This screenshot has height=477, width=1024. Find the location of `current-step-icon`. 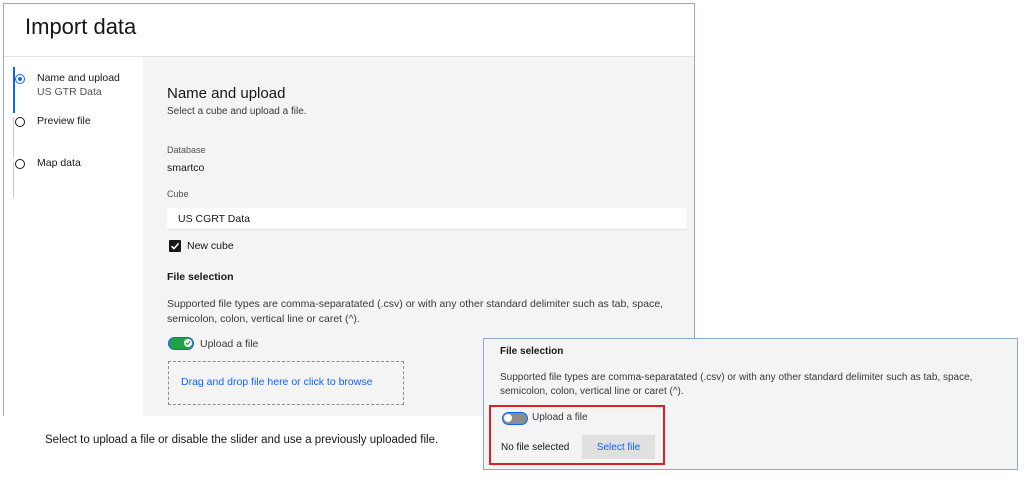

current-step-icon is located at coordinates (20, 79).